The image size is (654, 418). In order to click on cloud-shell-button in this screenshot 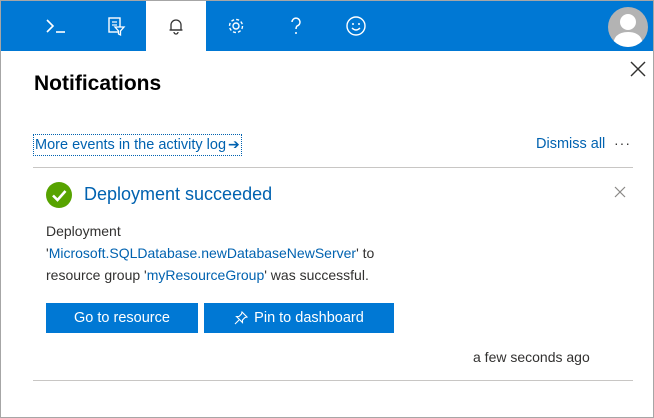, I will do `click(56, 26)`.